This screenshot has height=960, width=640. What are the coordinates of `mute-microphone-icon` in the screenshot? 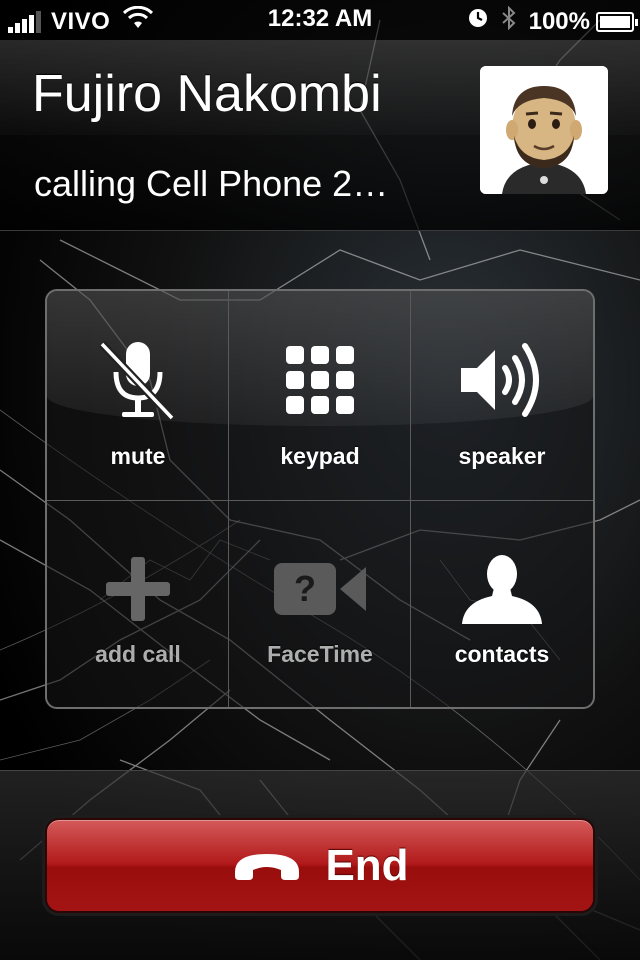 It's located at (137, 381).